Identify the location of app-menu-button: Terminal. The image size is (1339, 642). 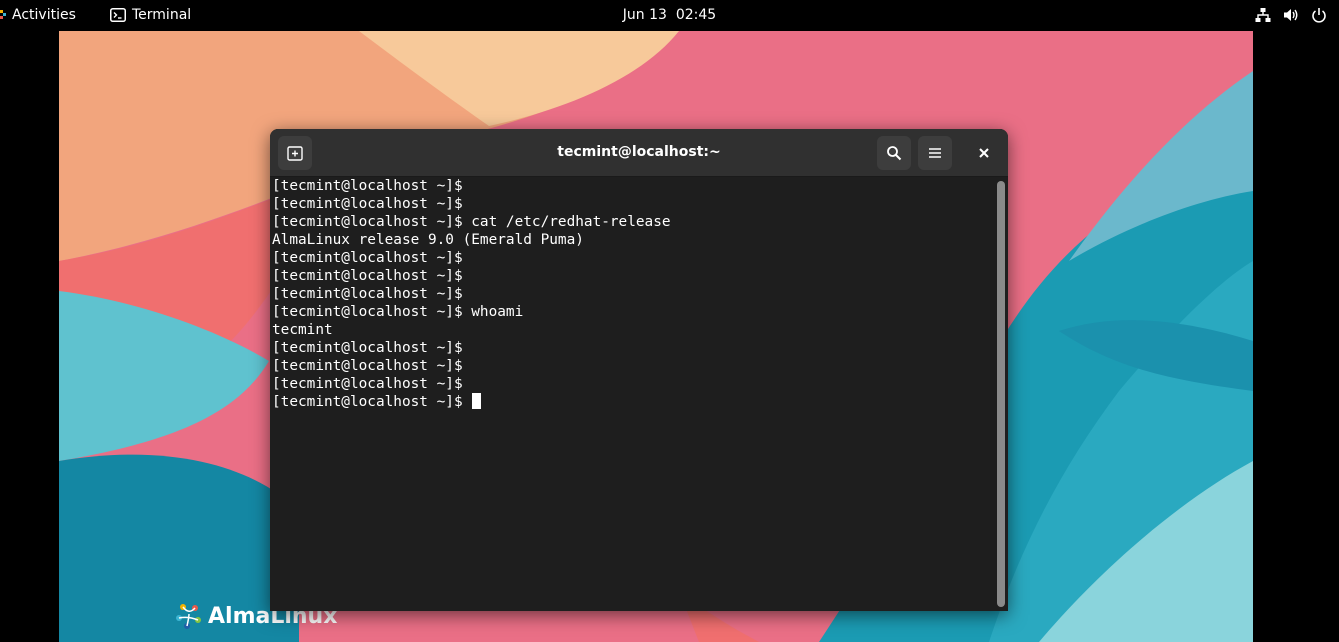
(150, 15).